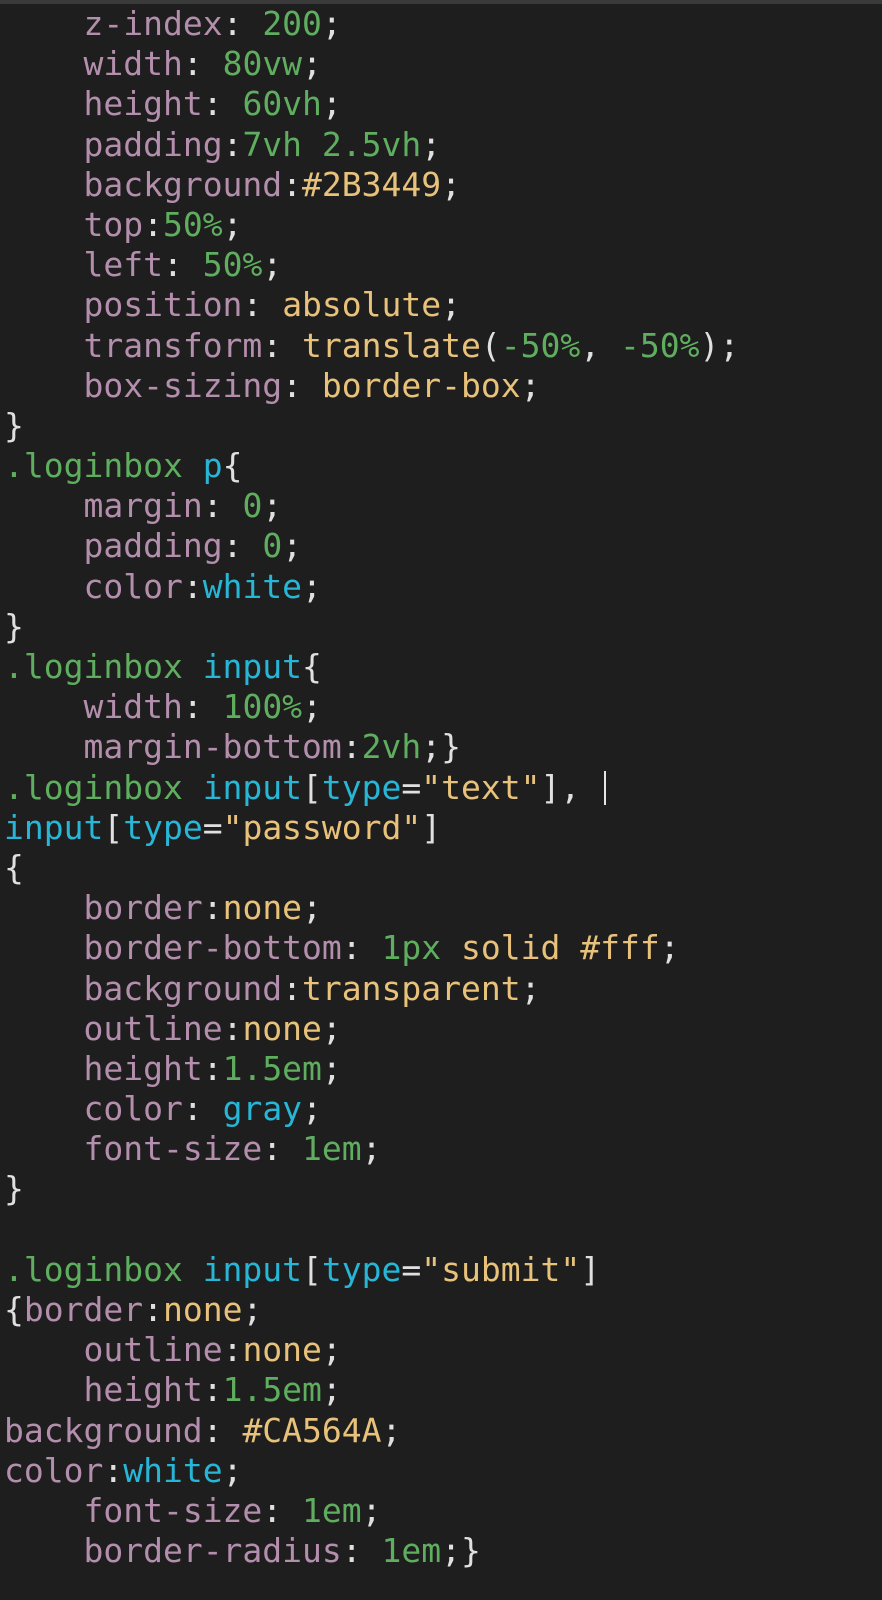 Image resolution: width=882 pixels, height=1600 pixels. What do you see at coordinates (570, 787) in the screenshot?
I see `code-token: ],` at bounding box center [570, 787].